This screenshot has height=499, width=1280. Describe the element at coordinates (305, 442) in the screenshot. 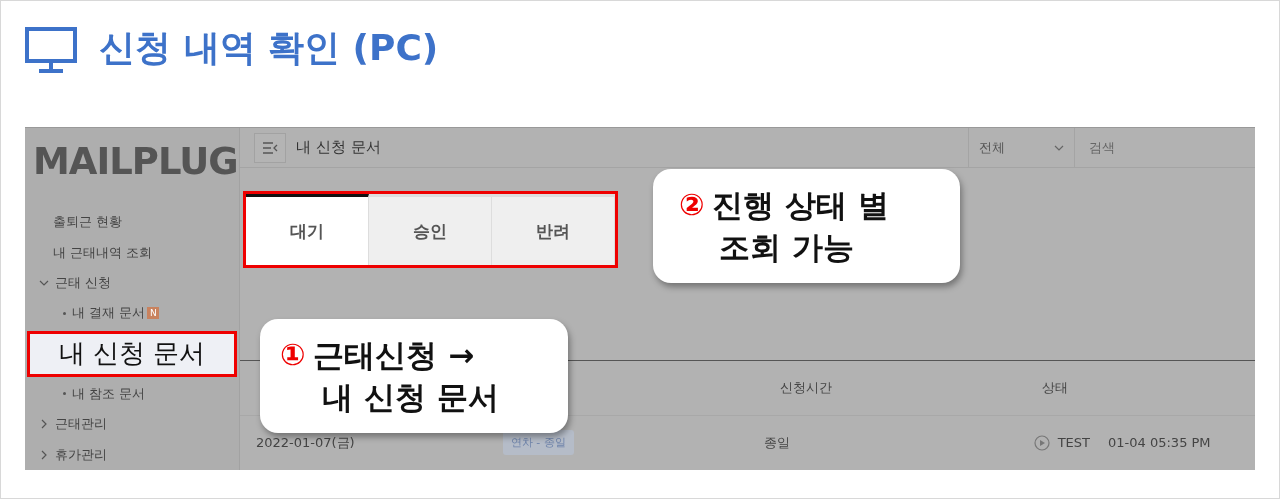

I see `table-cell: 2022-01-07(금)` at that location.